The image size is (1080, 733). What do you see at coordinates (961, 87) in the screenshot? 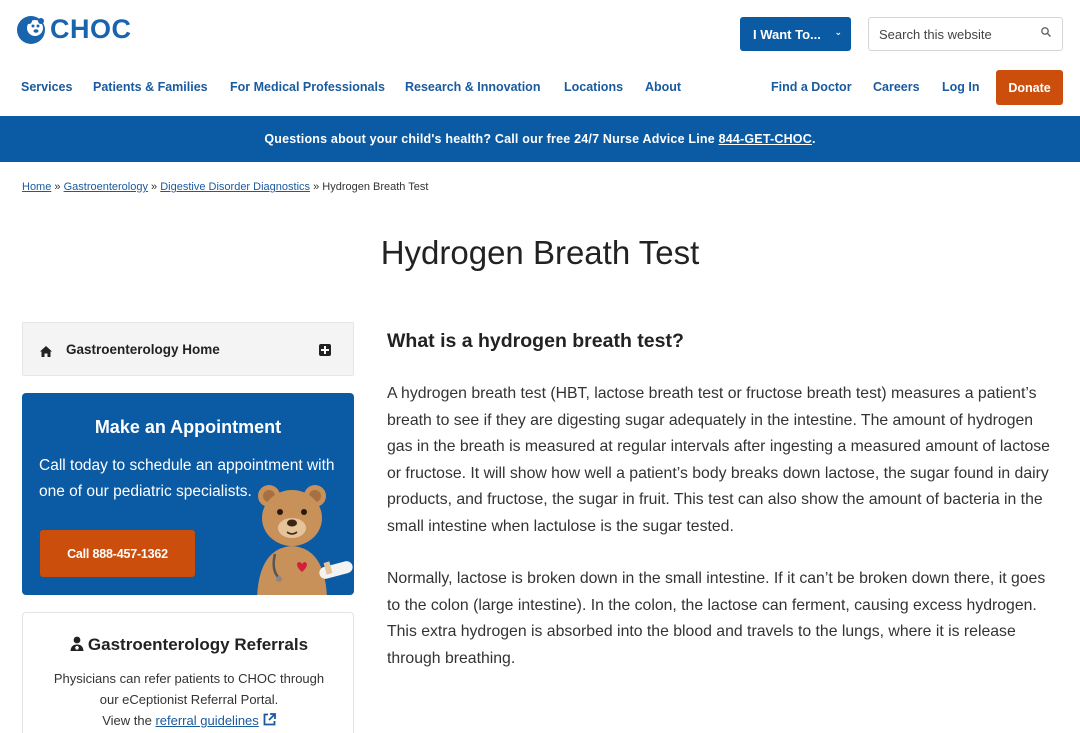
I see `nav-log-in: Log In` at bounding box center [961, 87].